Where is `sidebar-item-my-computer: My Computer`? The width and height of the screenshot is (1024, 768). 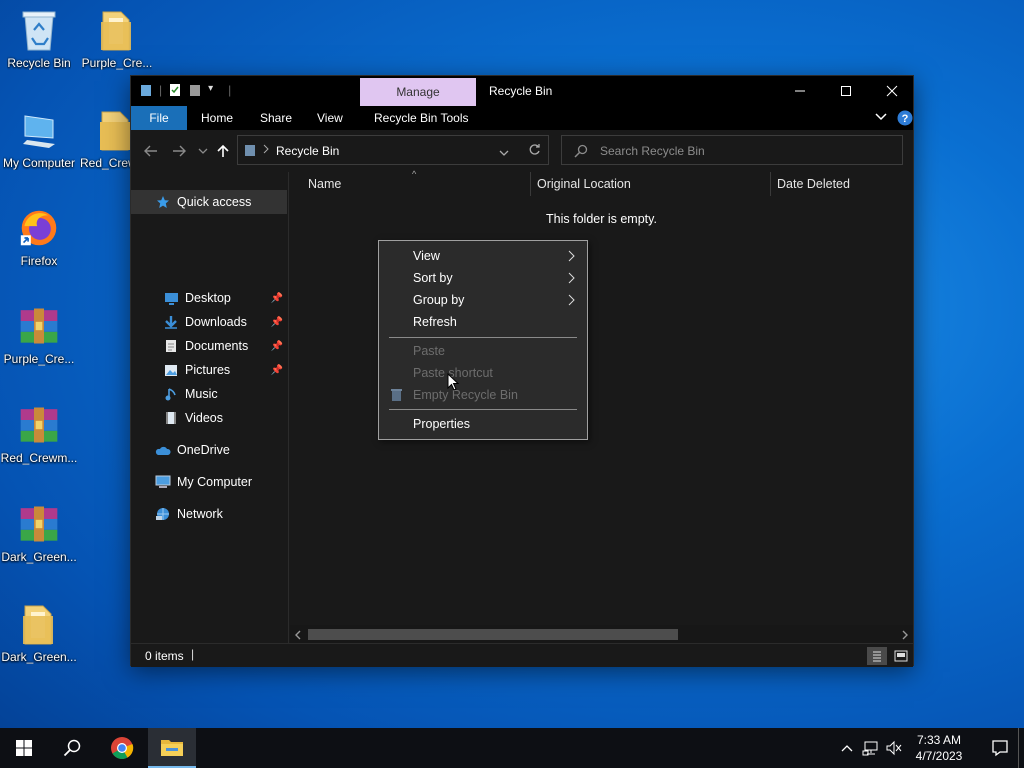 sidebar-item-my-computer: My Computer is located at coordinates (209, 482).